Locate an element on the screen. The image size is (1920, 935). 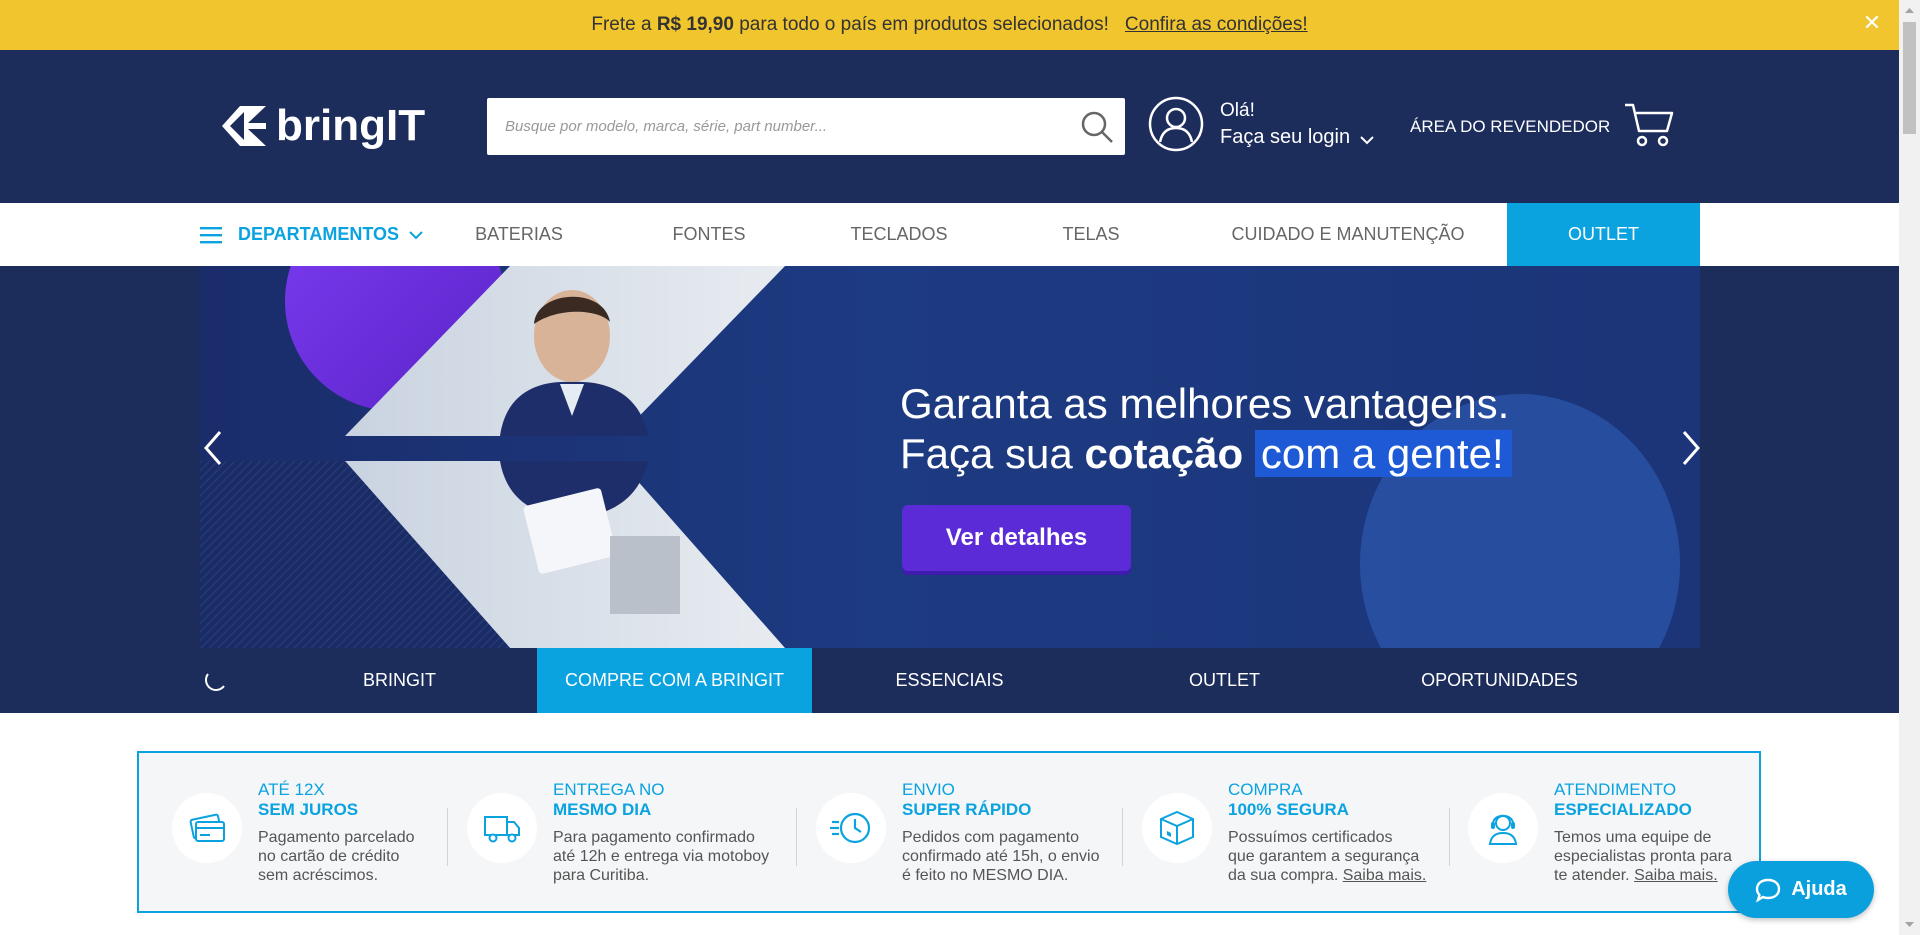
hero-line-2-bold: cotação is located at coordinates (1164, 453).